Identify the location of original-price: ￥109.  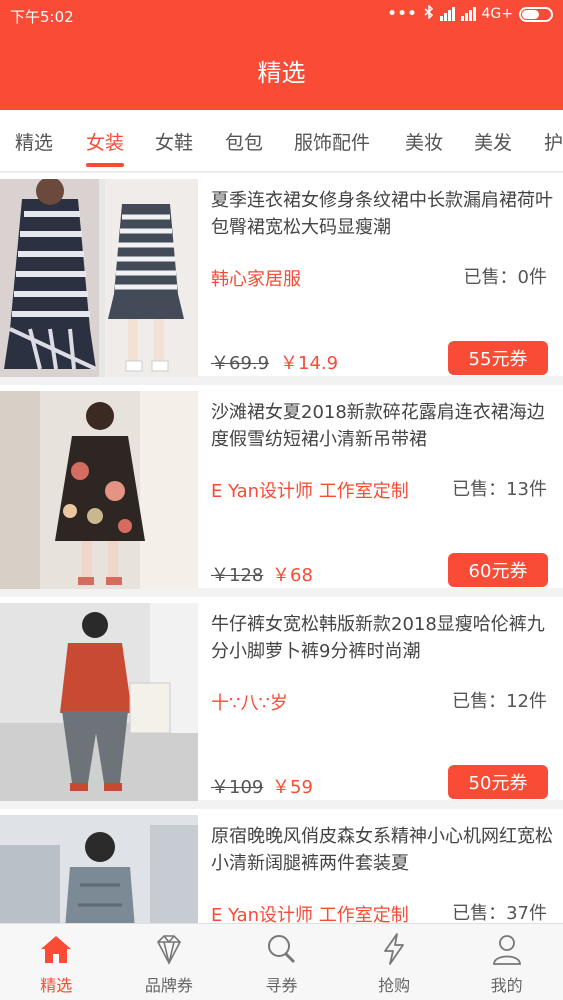
(237, 787).